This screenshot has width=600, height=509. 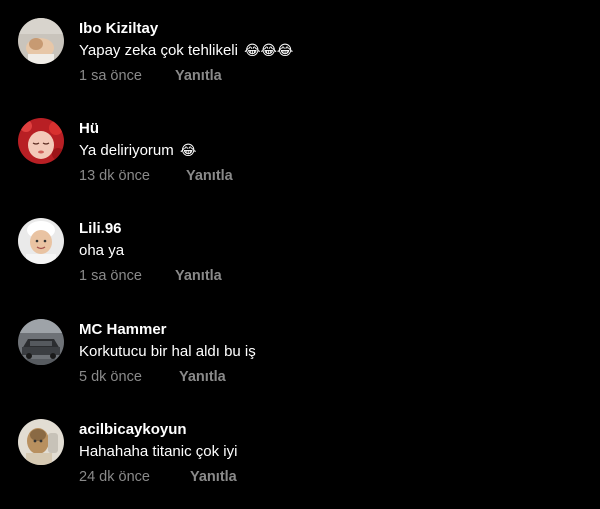 I want to click on comment-username: acilbicaykoyun, so click(x=133, y=429).